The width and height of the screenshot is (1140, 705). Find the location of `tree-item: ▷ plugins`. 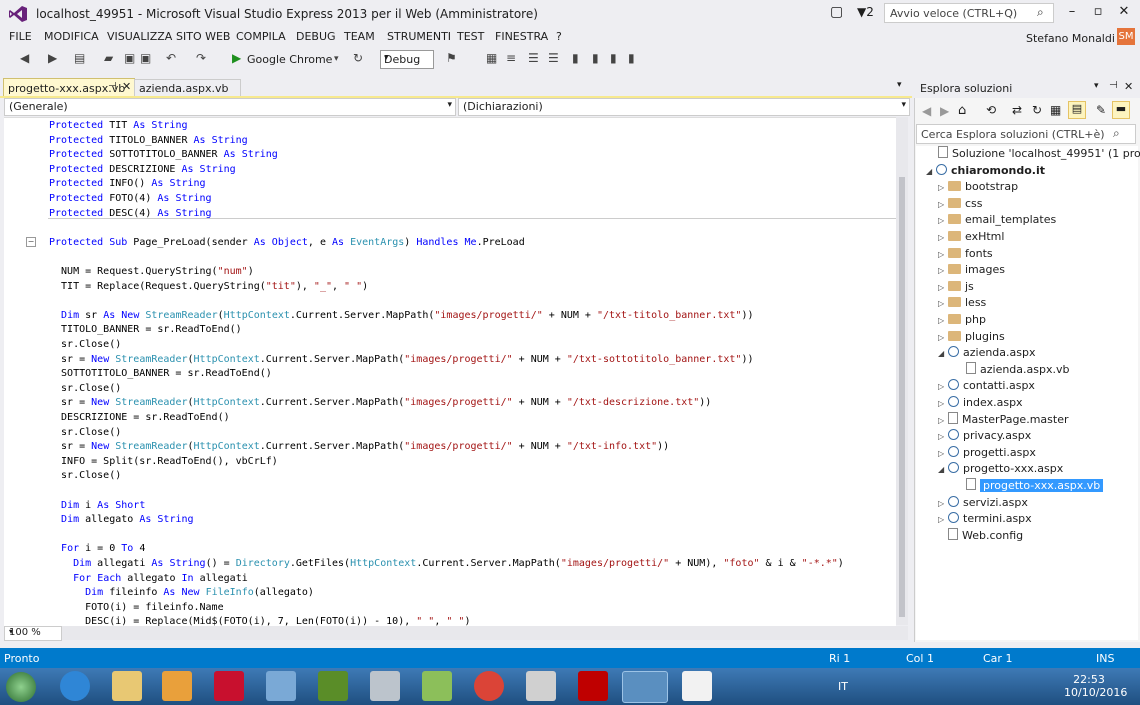

tree-item: ▷ plugins is located at coordinates (971, 337).